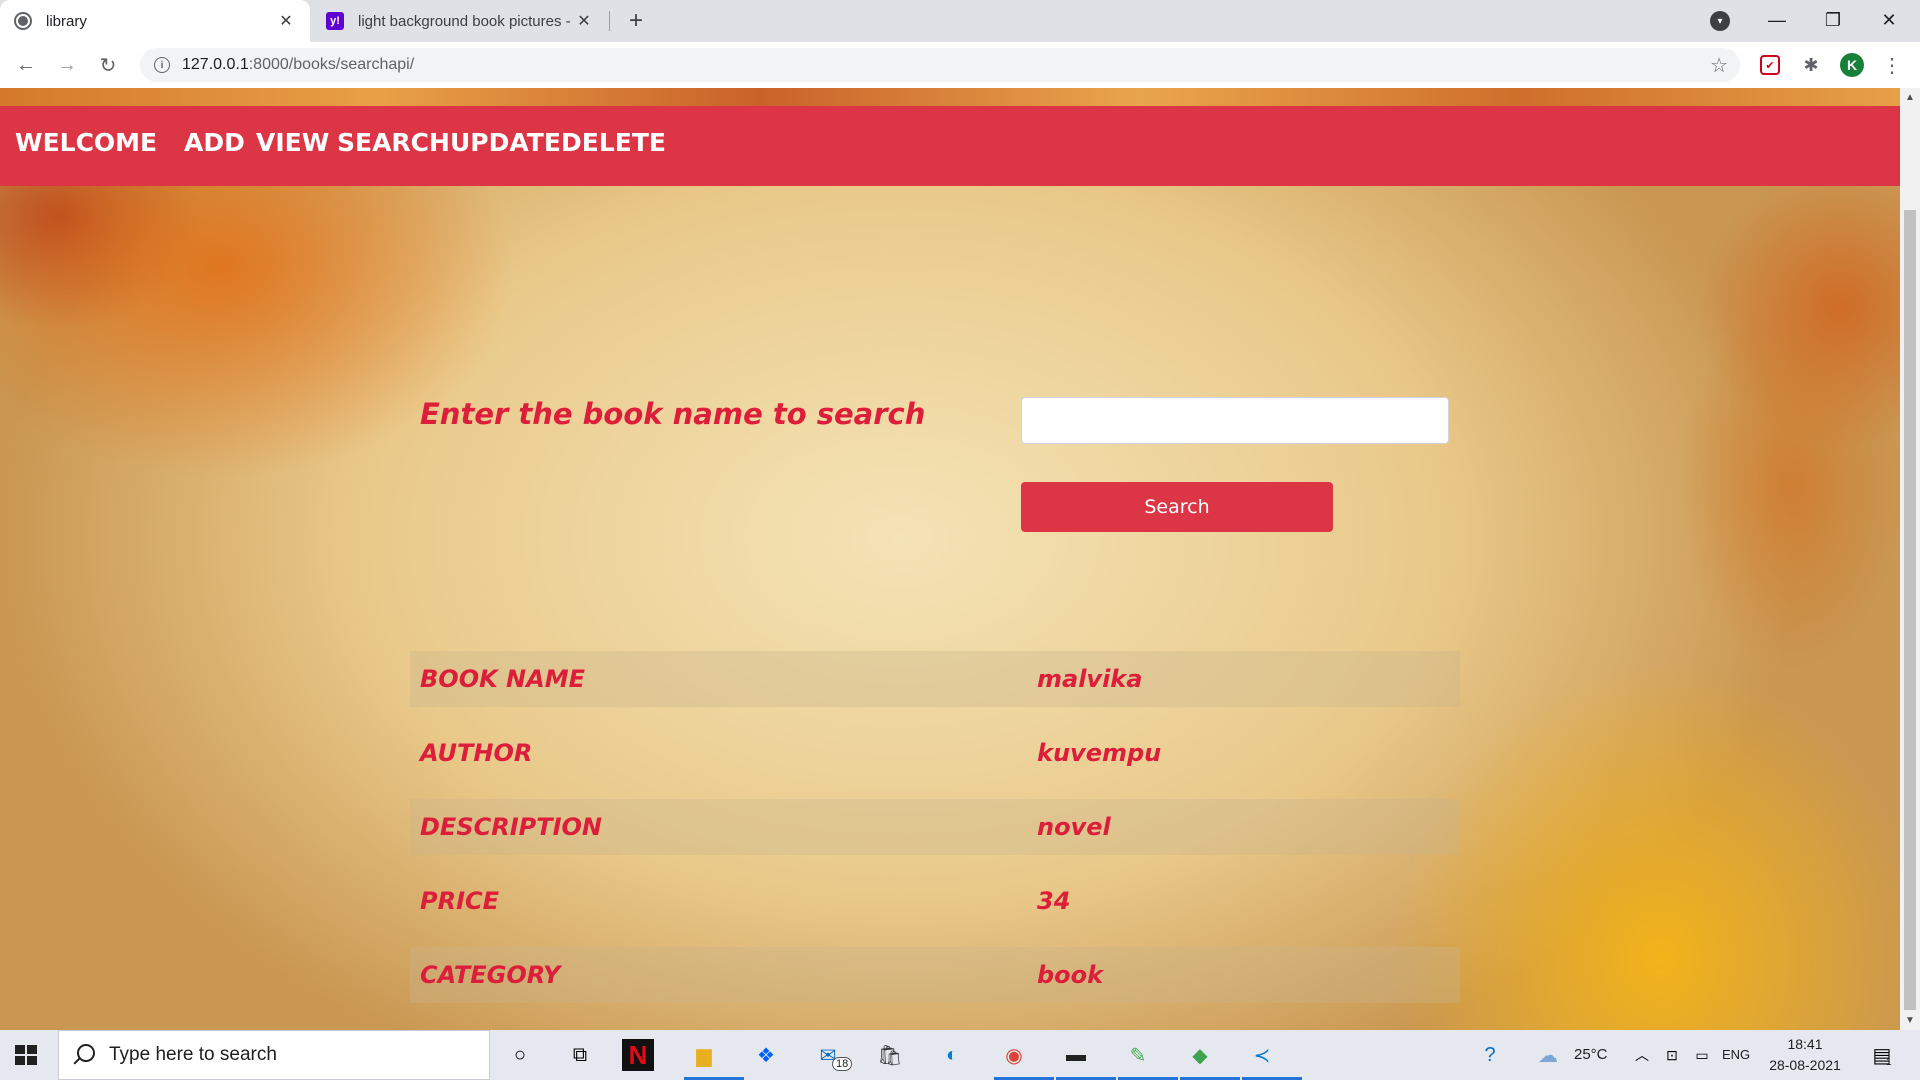 The image size is (1920, 1080). Describe the element at coordinates (1833, 20) in the screenshot. I see `restore-button: ❐` at that location.